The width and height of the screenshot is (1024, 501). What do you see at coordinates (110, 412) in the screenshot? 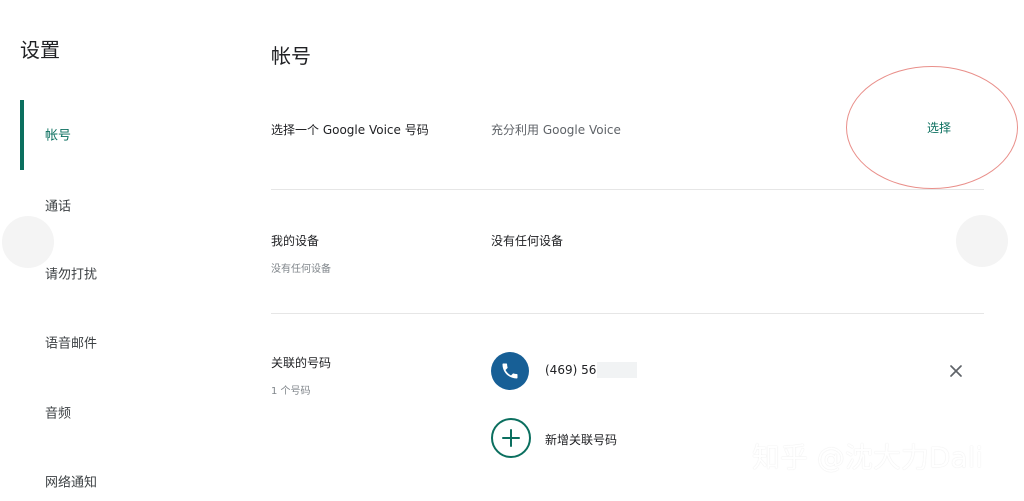
I see `sidebar-item-audio: 音频` at bounding box center [110, 412].